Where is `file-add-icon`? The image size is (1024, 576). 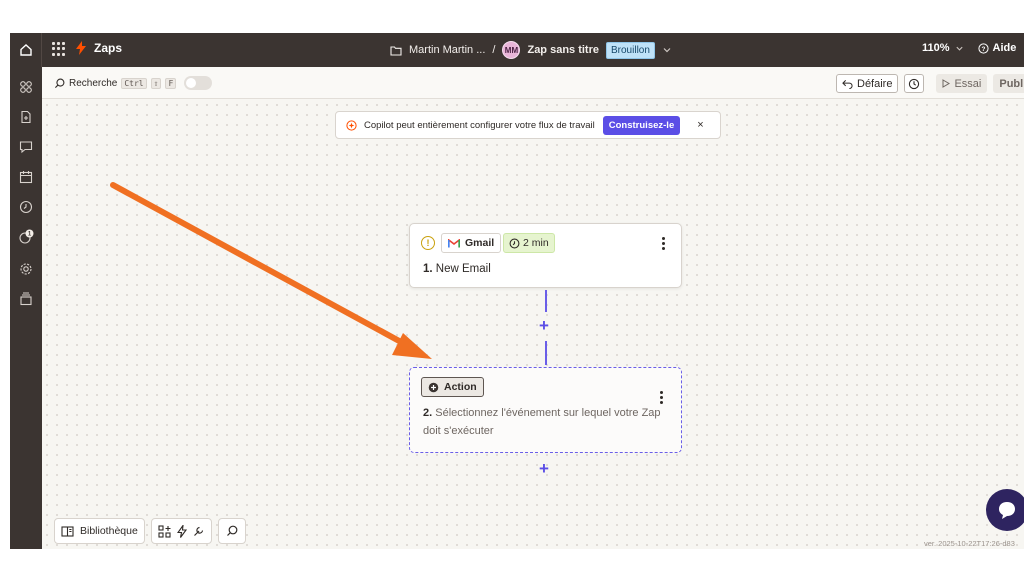
file-add-icon is located at coordinates (26, 117).